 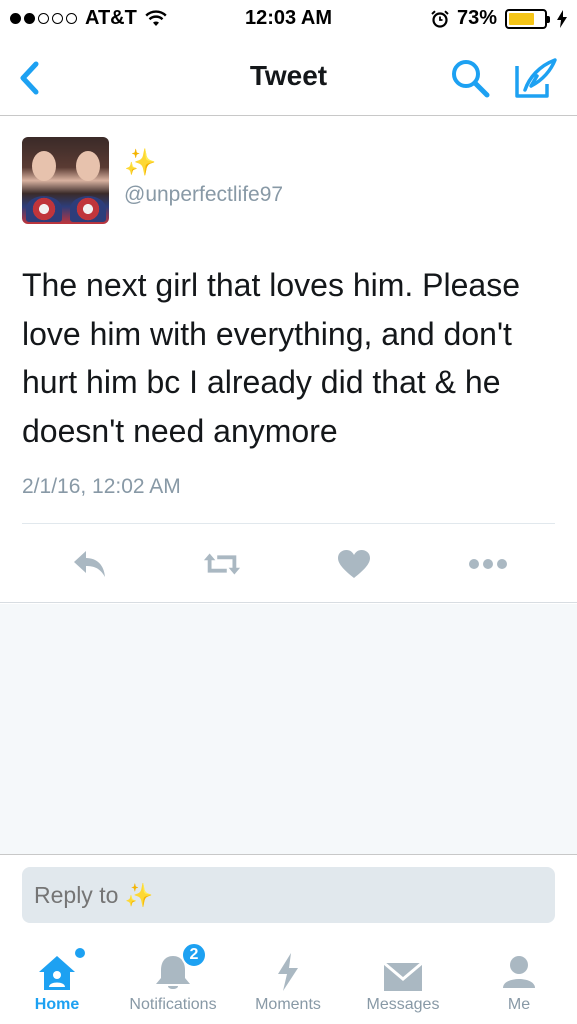 What do you see at coordinates (288, 77) in the screenshot?
I see `navigation-bar: Tweet` at bounding box center [288, 77].